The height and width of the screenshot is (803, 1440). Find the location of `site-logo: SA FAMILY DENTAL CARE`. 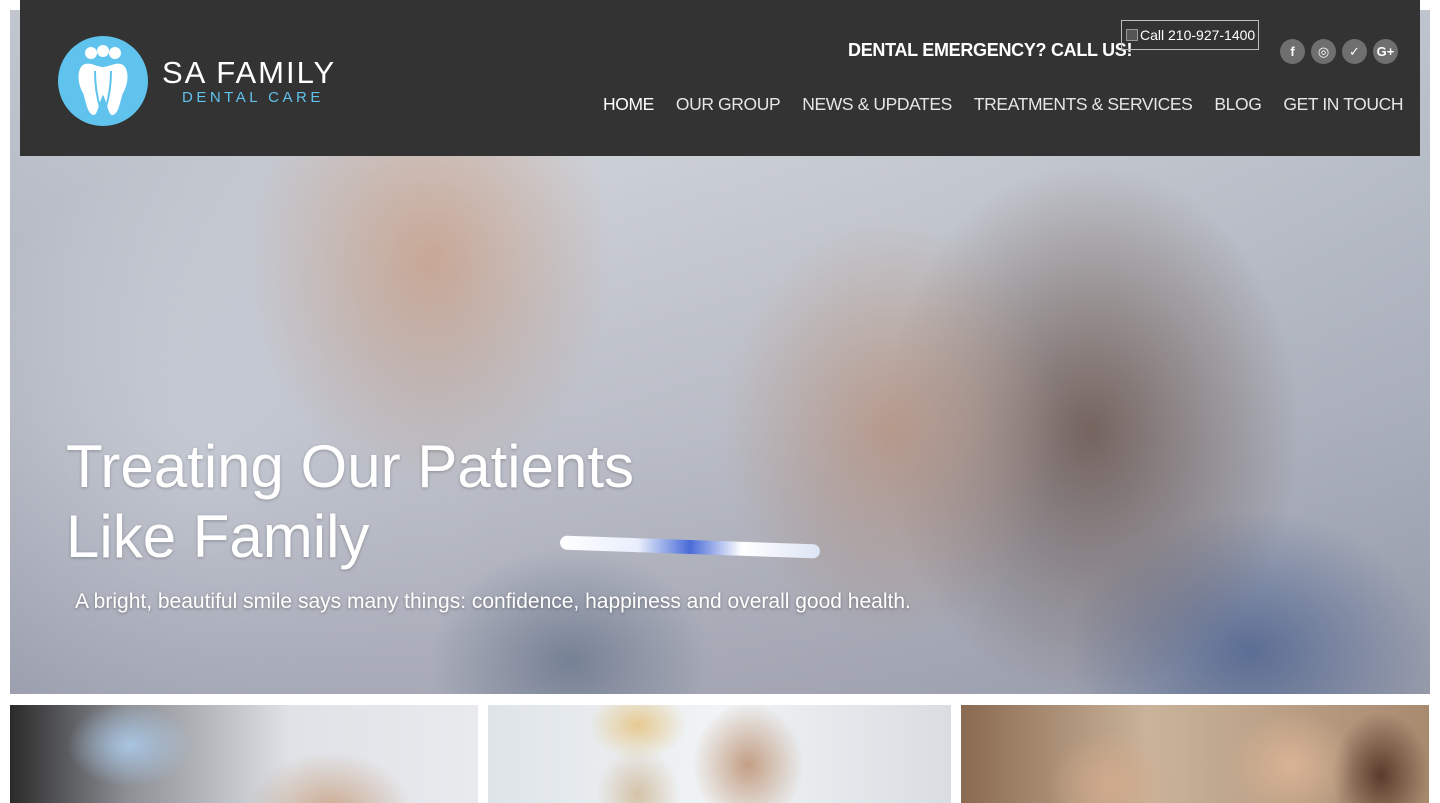

site-logo: SA FAMILY DENTAL CARE is located at coordinates (197, 81).